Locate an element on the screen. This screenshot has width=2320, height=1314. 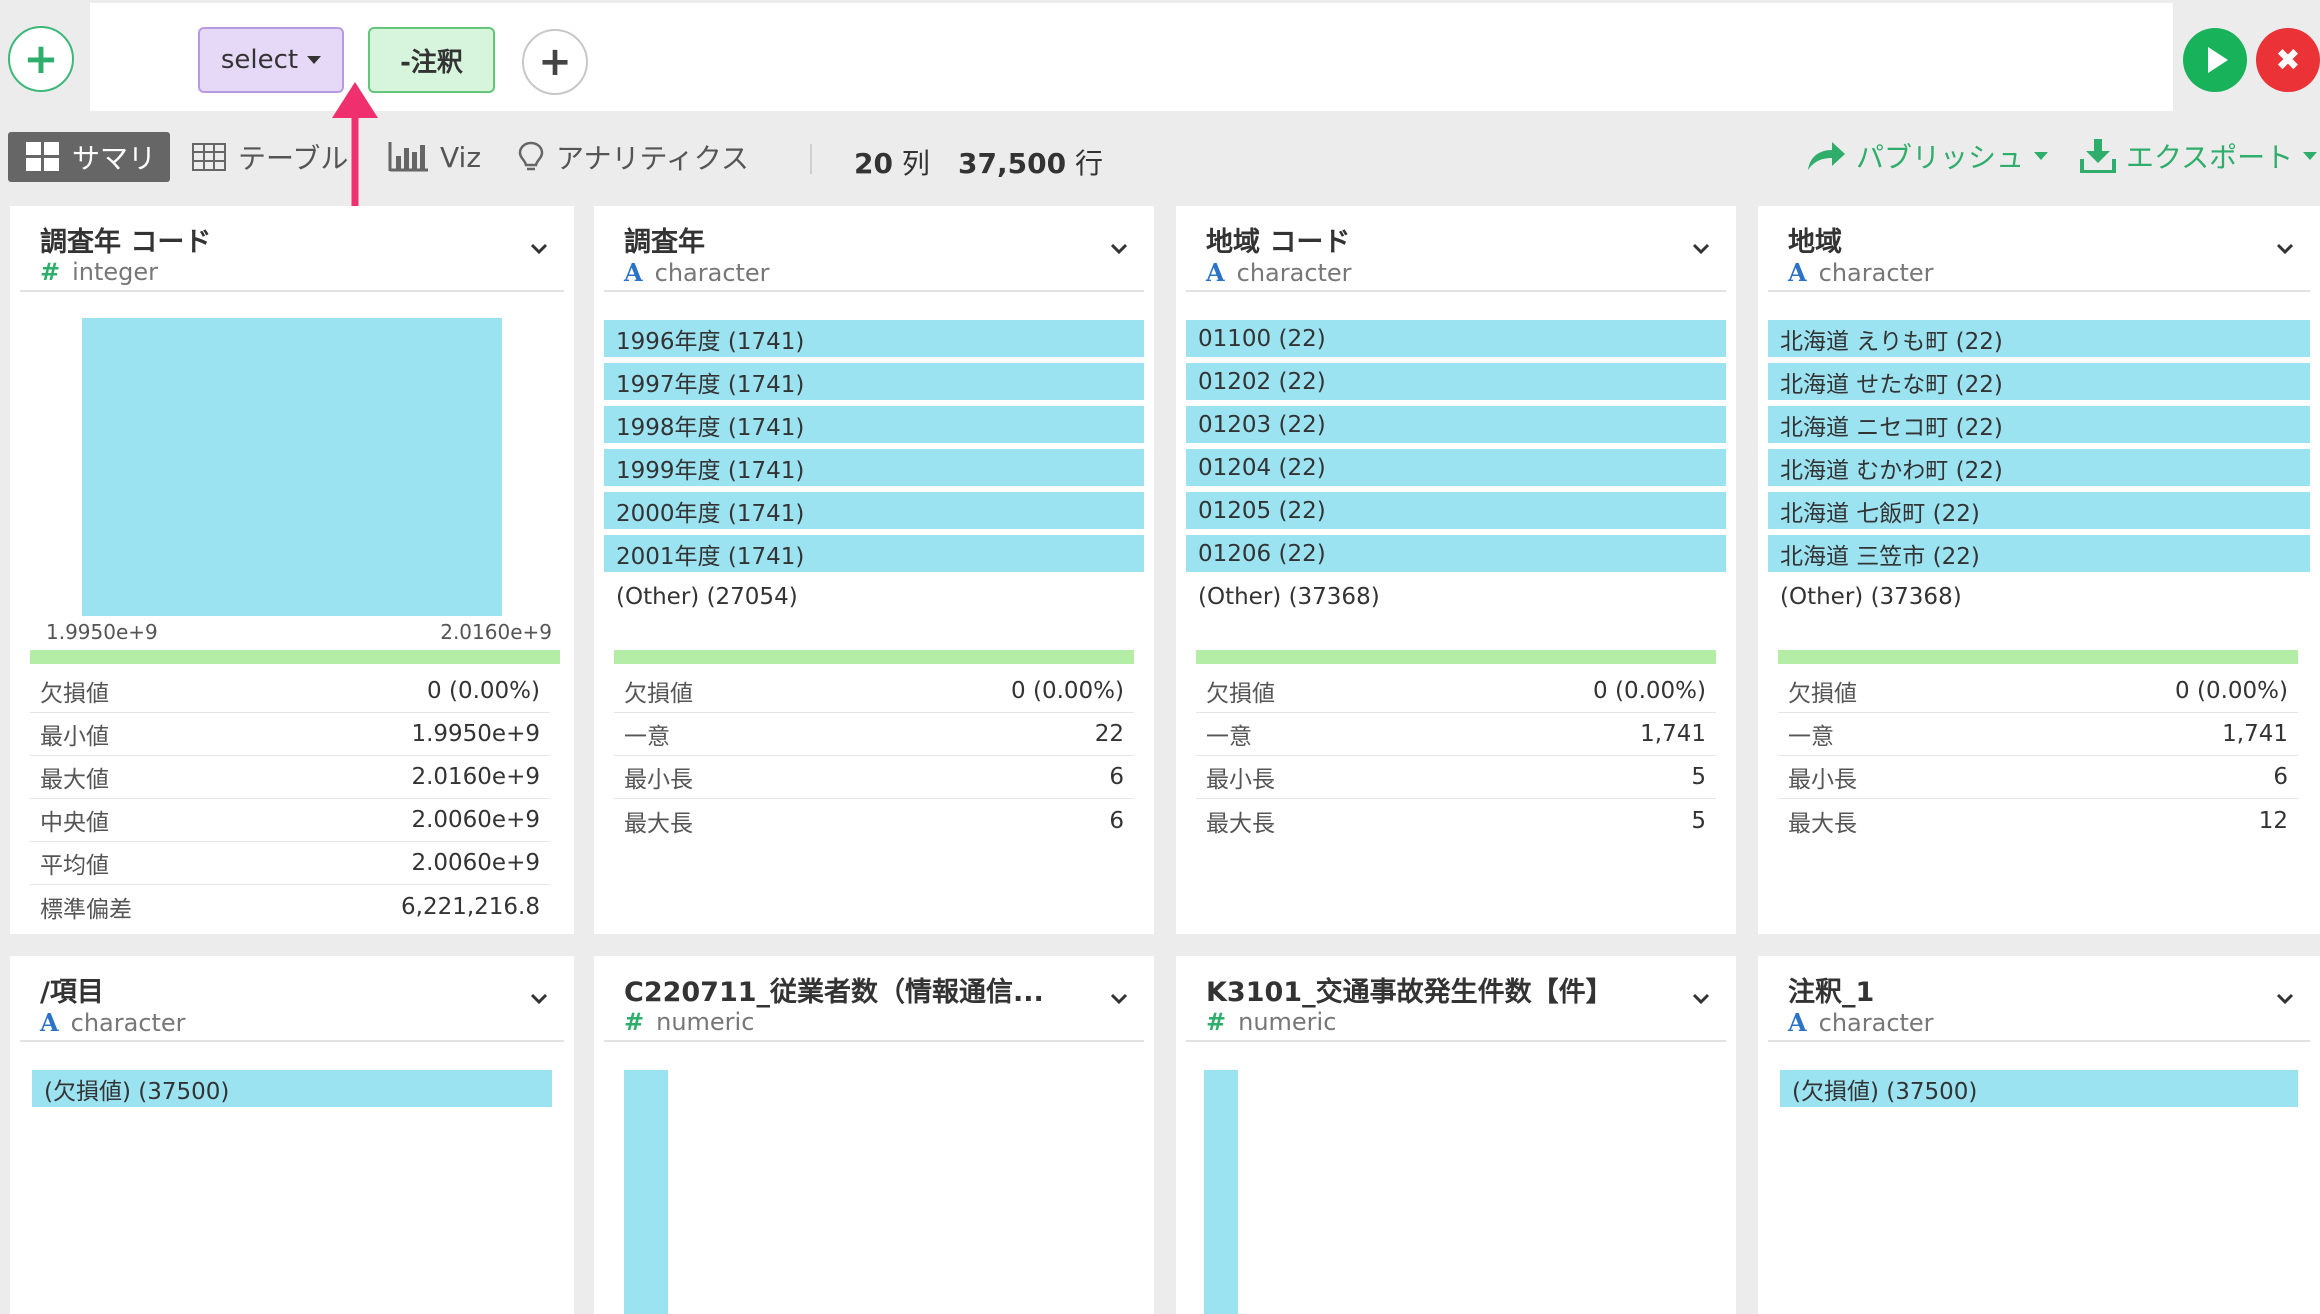
plus-icon: + is located at coordinates (555, 62).